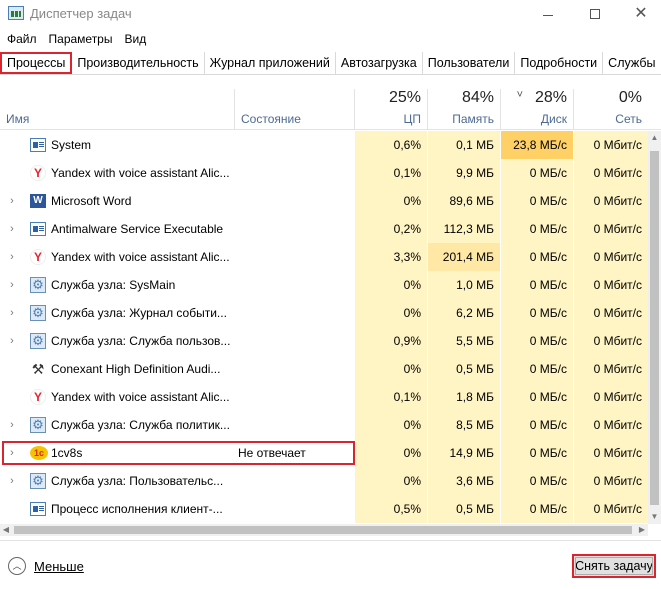 Image resolution: width=661 pixels, height=589 pixels. I want to click on process-memory: 201,4 МБ, so click(464, 257).